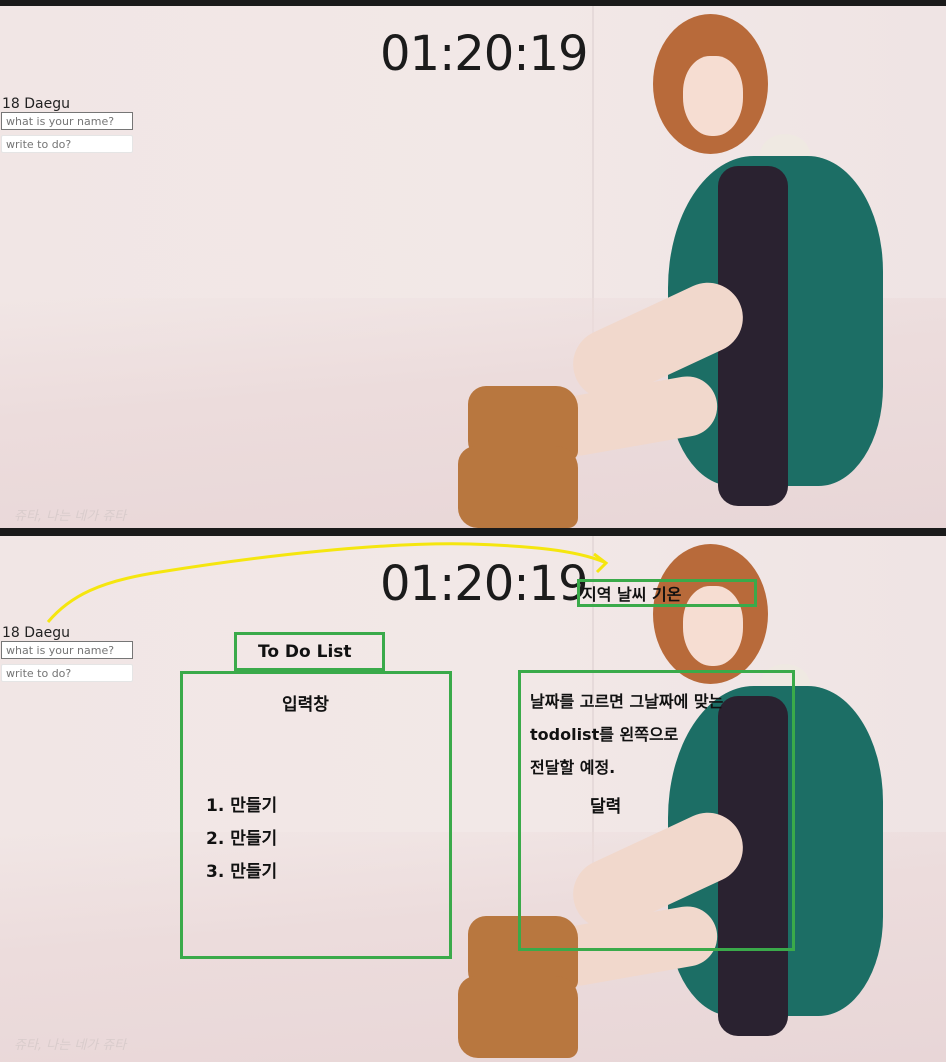  Describe the element at coordinates (70, 516) in the screenshot. I see `watermark: 쥬타, 나는 네가 쥬타` at that location.